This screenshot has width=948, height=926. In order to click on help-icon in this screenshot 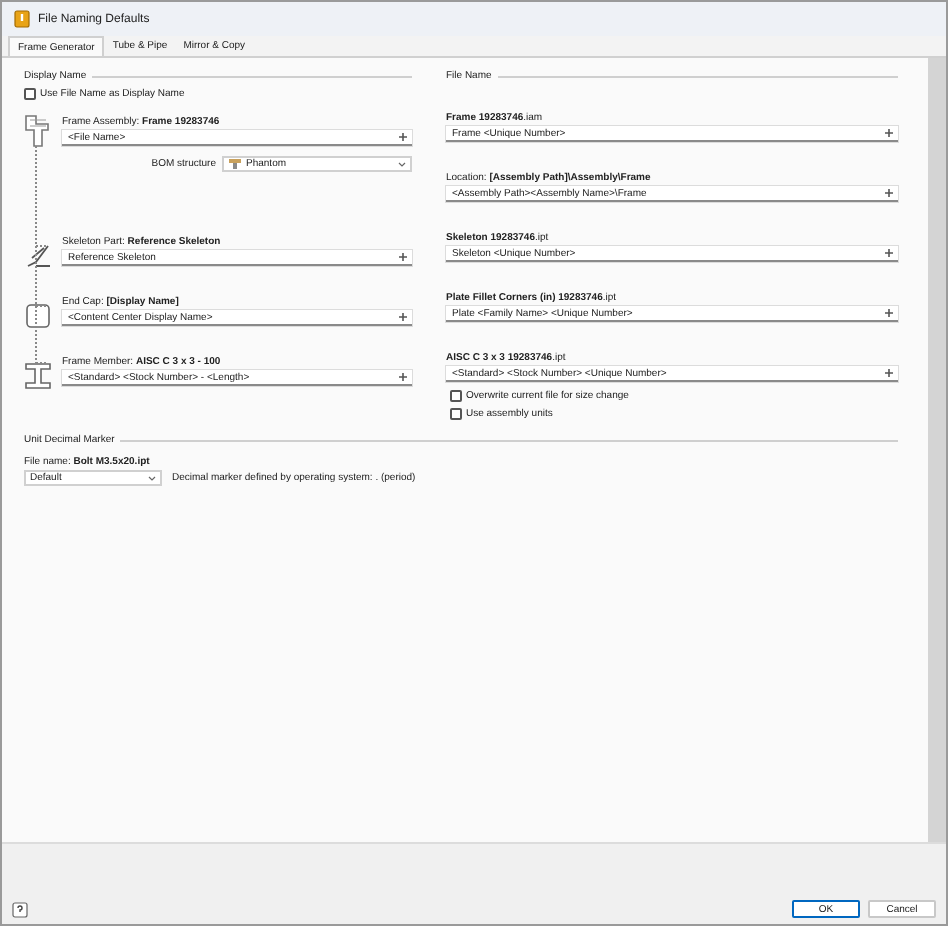, I will do `click(20, 910)`.